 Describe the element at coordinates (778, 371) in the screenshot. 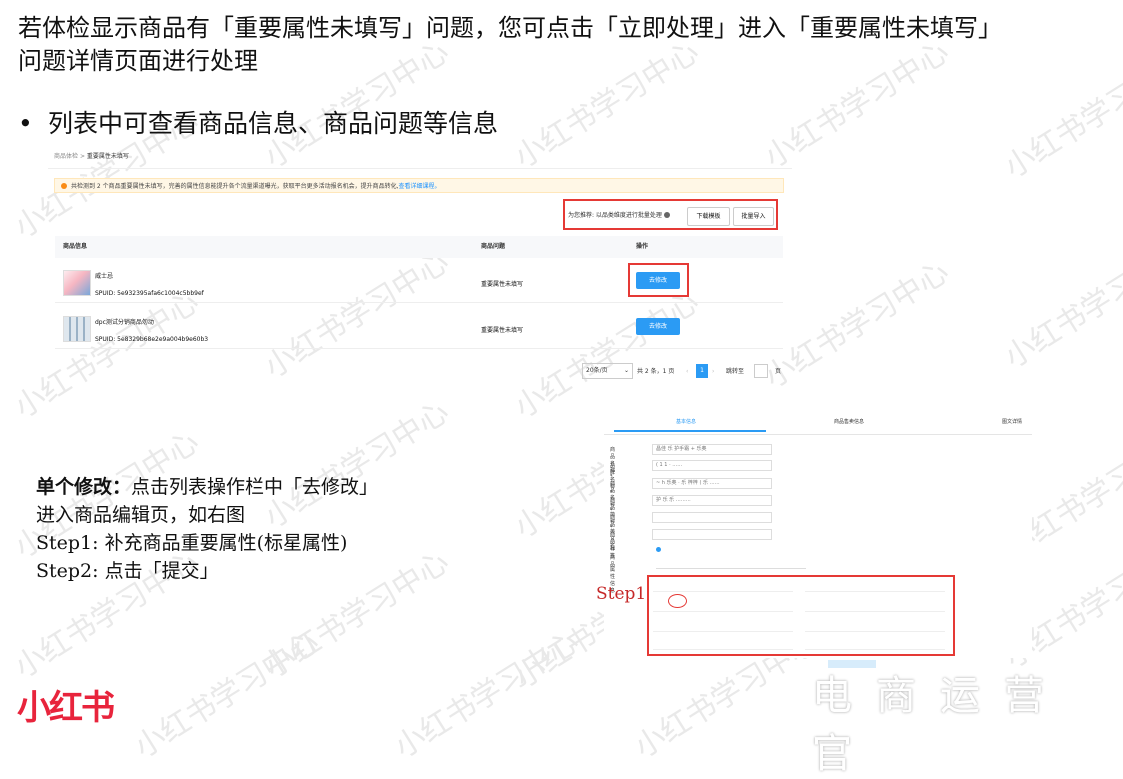

I see `page-unit: 页` at that location.